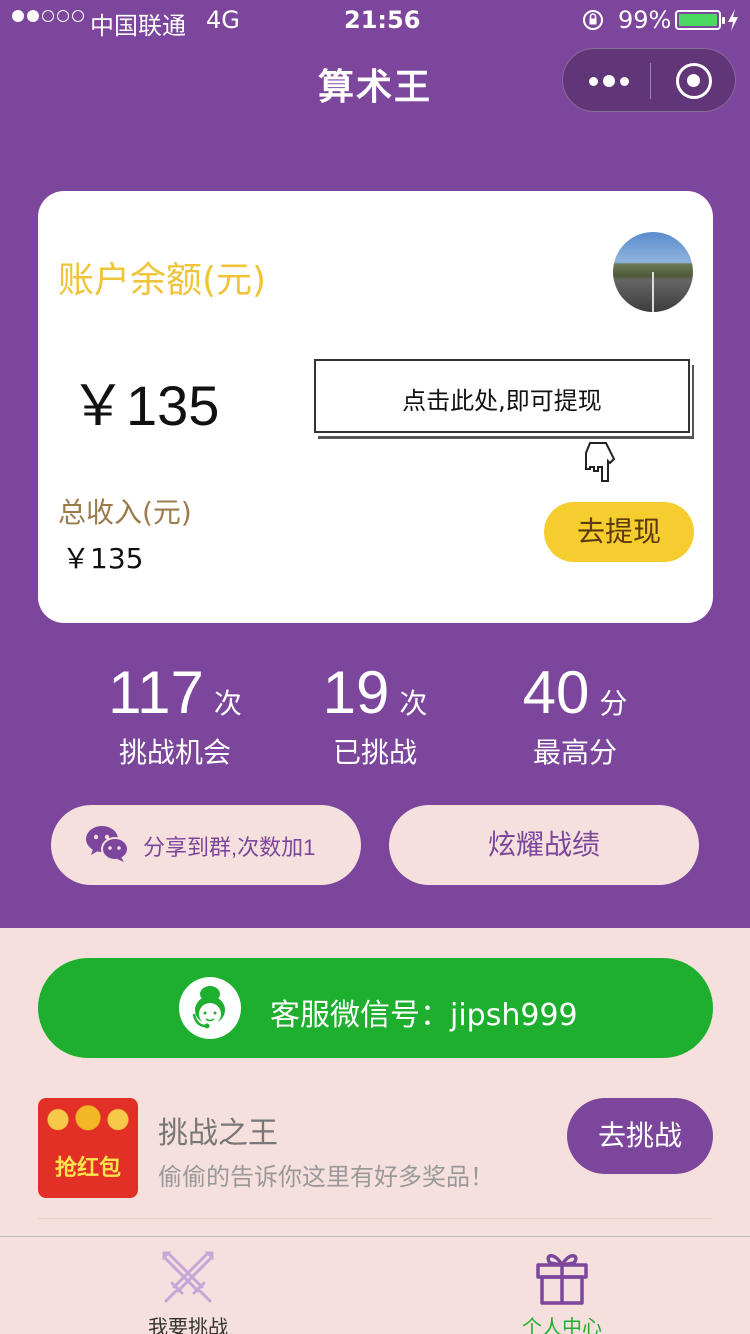 This screenshot has height=1334, width=750. Describe the element at coordinates (138, 26) in the screenshot. I see `carrier-name: 中国联通` at that location.